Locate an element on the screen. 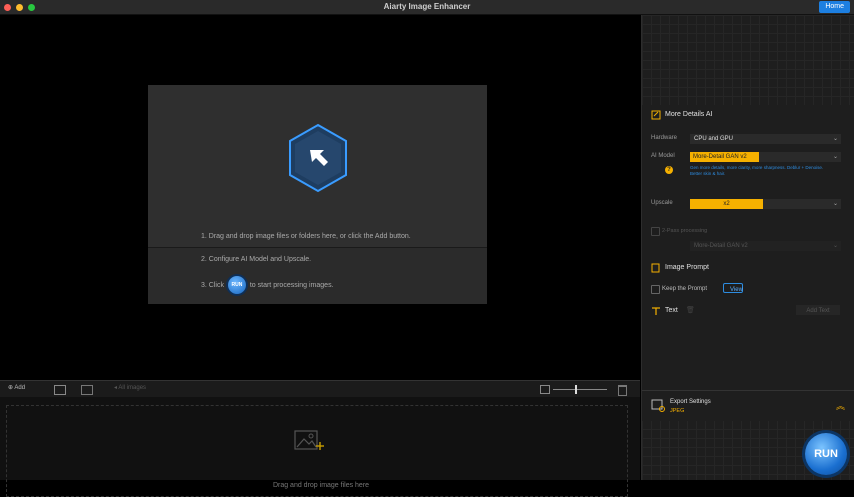 The width and height of the screenshot is (854, 497). thumbnail-size-icon is located at coordinates (545, 389).